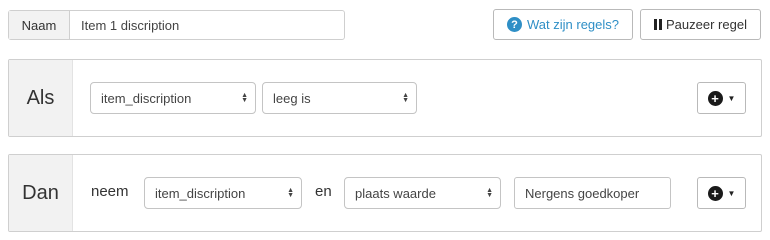 This screenshot has width=770, height=240. Describe the element at coordinates (395, 193) in the screenshot. I see `then-action-select-value: plaats waarde` at that location.